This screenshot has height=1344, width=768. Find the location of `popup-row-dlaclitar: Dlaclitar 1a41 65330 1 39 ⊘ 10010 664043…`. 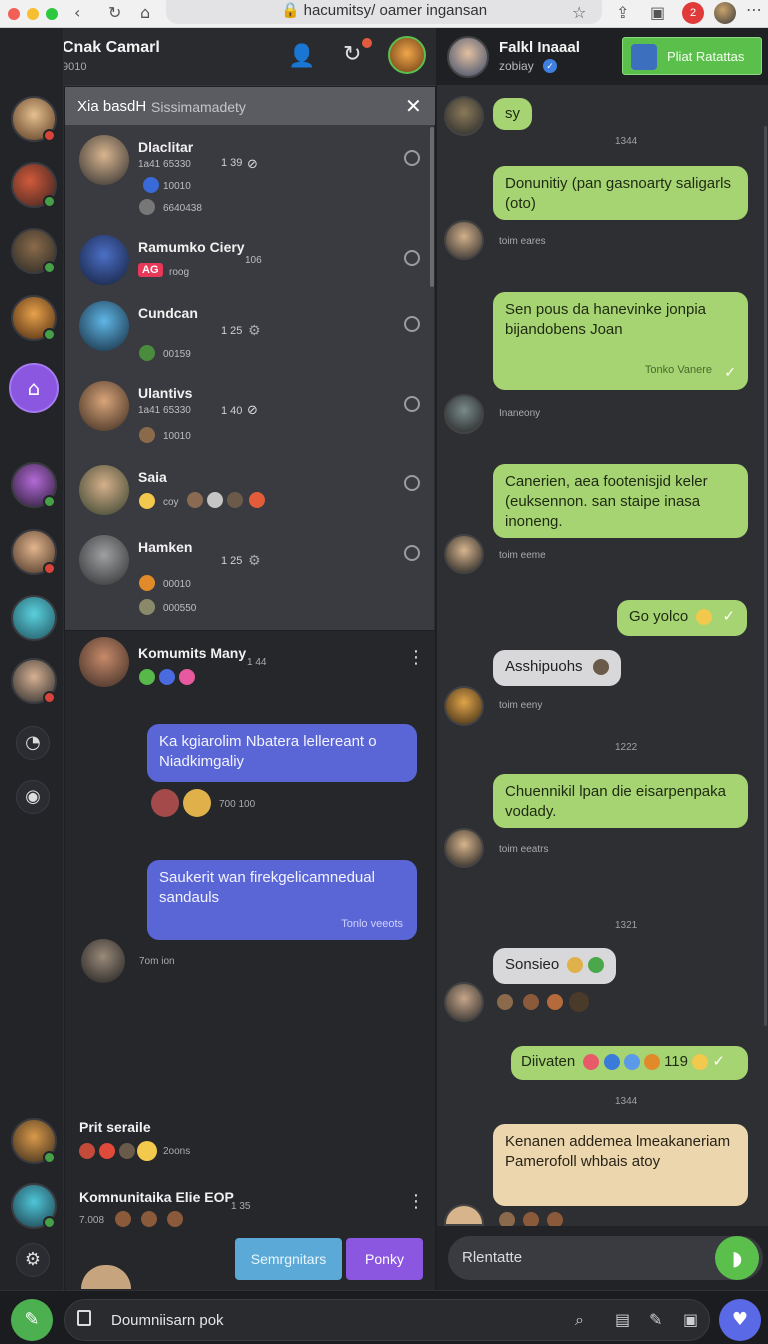

popup-row-dlaclitar: Dlaclitar 1a41 65330 1 39 ⊘ 10010 664043… is located at coordinates (246, 175).